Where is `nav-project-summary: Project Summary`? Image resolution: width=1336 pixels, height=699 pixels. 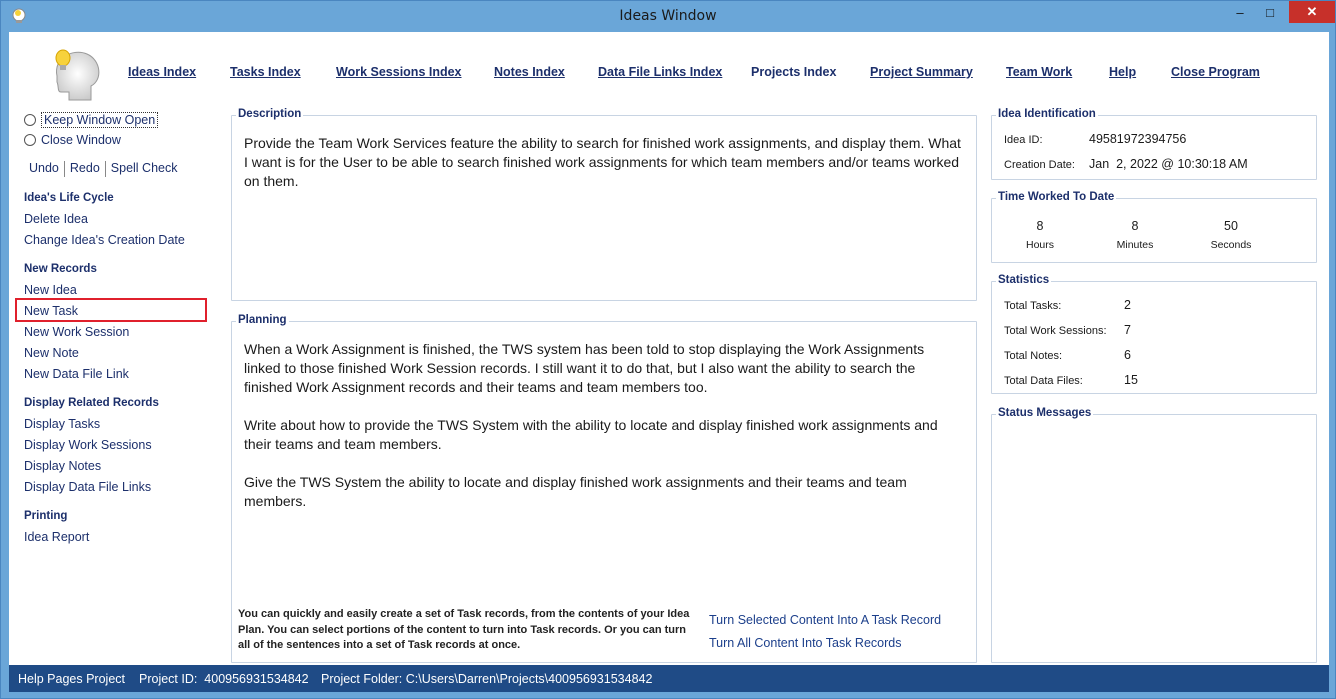 nav-project-summary: Project Summary is located at coordinates (921, 72).